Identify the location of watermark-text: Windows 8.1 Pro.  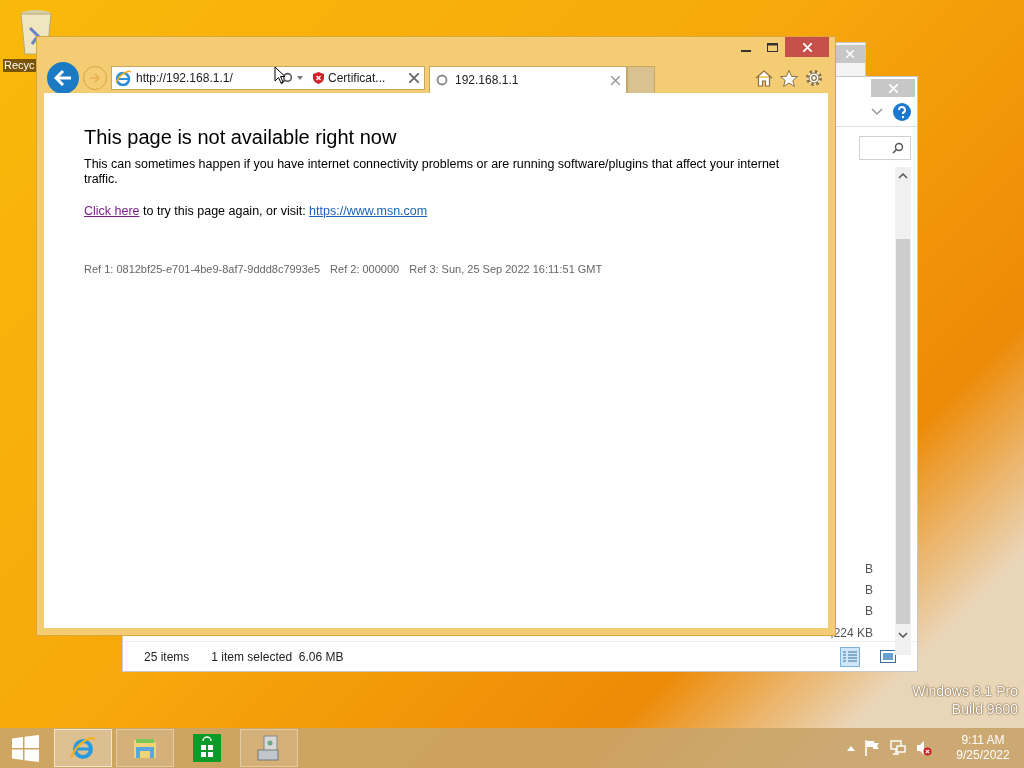
(965, 691).